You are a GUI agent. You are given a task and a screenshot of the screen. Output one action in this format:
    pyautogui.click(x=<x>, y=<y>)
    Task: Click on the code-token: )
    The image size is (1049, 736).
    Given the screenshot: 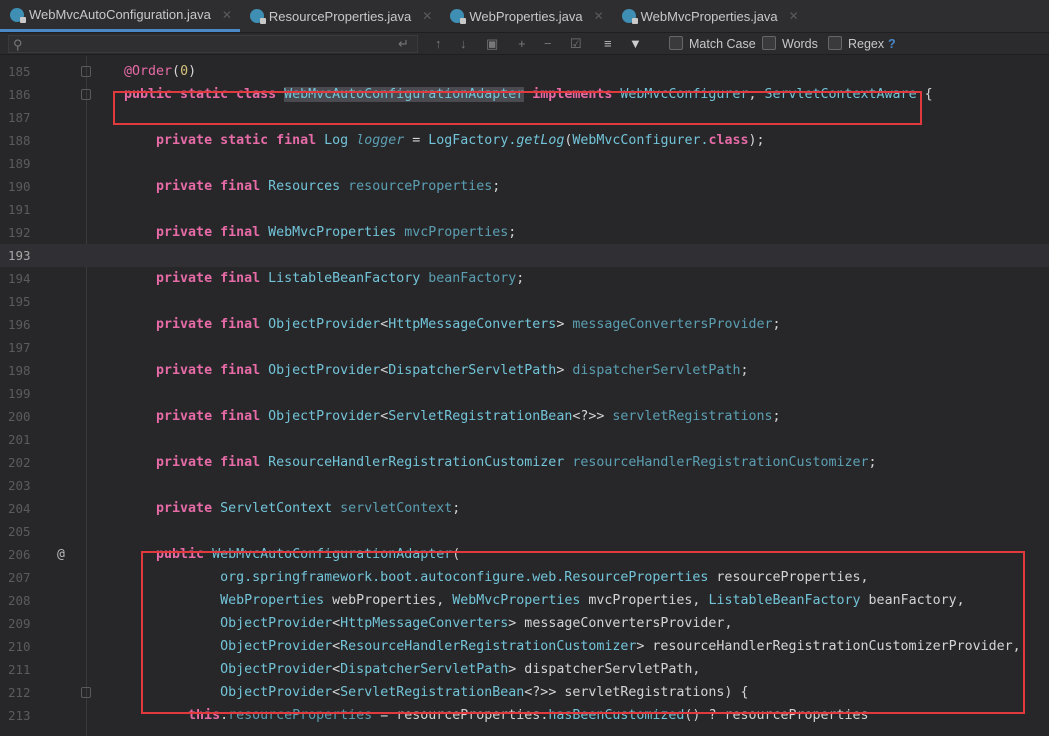 What is the action you would take?
    pyautogui.click(x=192, y=71)
    